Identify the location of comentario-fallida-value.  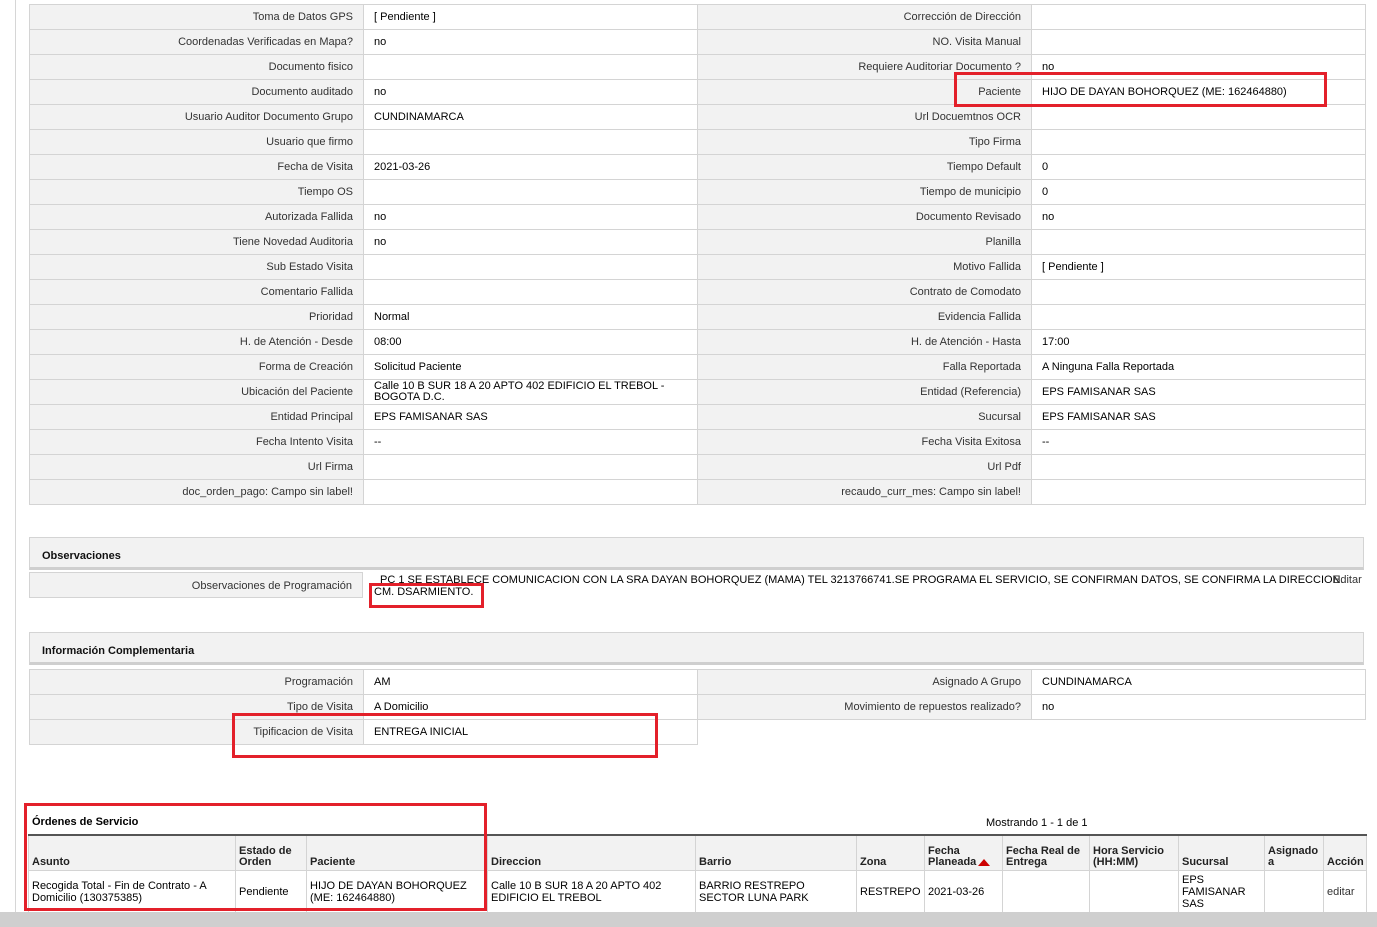
(530, 292).